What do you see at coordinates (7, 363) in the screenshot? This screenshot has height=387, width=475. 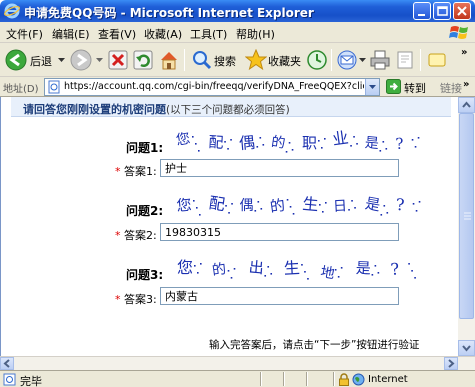 I see `scroll-left-button` at bounding box center [7, 363].